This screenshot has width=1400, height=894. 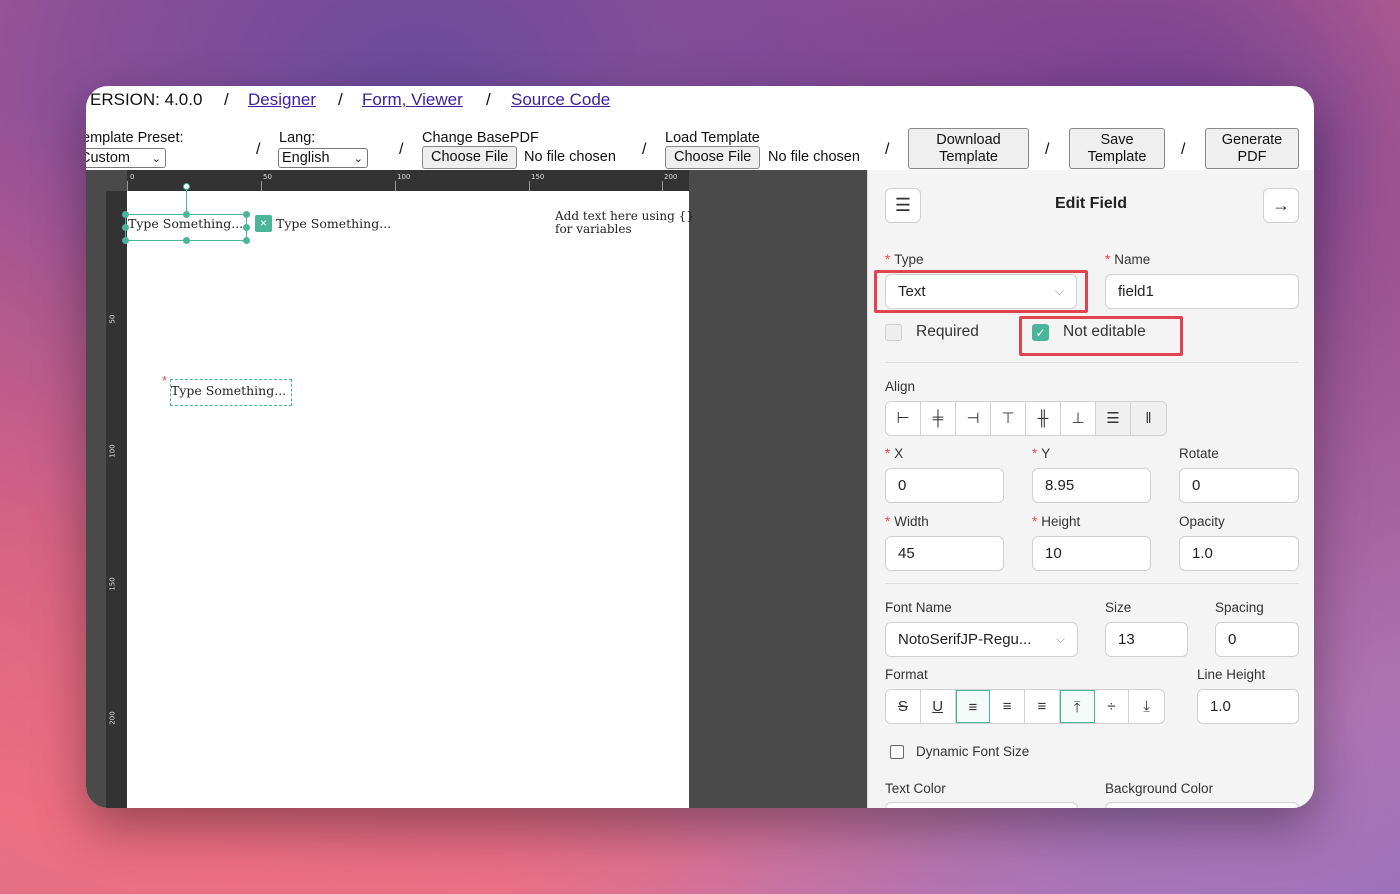 I want to click on text-color-label: Text Color, so click(x=915, y=788).